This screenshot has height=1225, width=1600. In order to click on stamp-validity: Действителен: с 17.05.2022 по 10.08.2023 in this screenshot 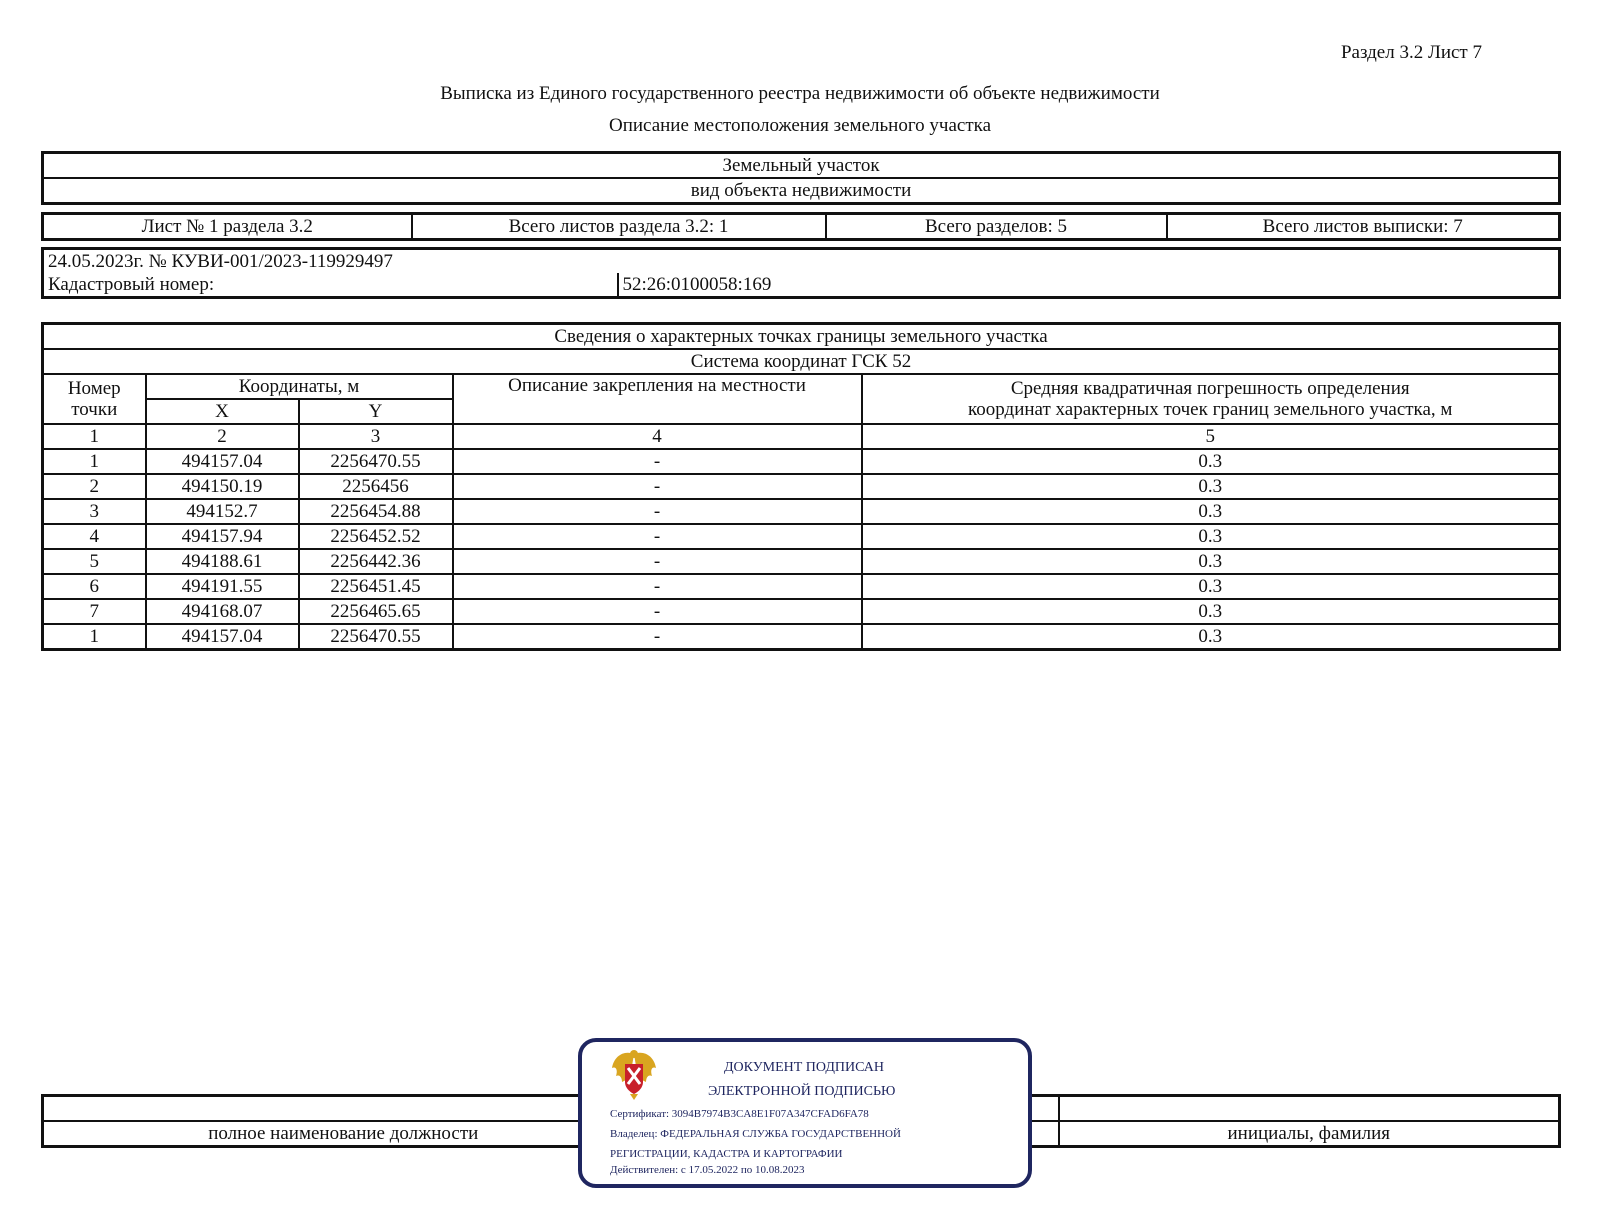, I will do `click(707, 1170)`.